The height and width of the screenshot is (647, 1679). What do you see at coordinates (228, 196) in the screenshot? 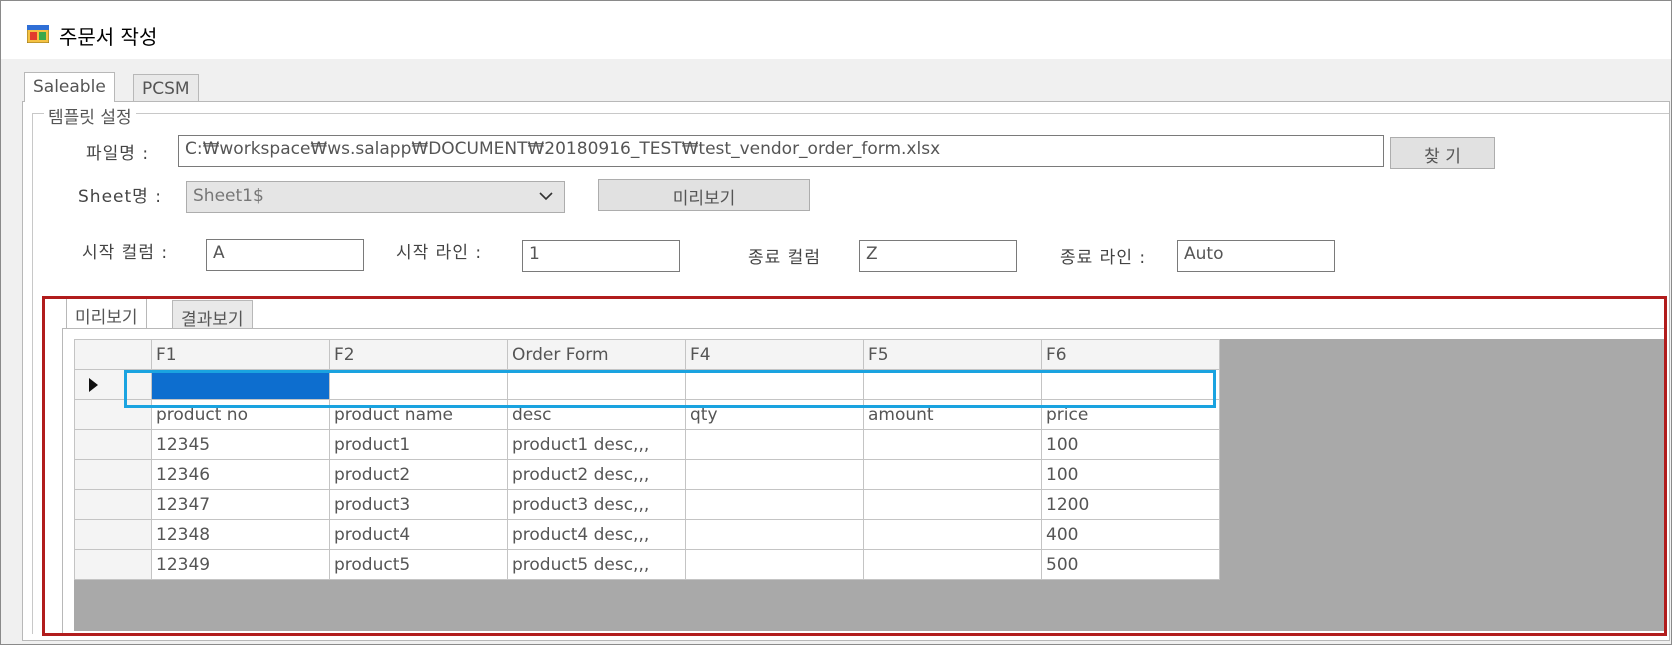
I see `sheet-select-value: Sheet1$` at bounding box center [228, 196].